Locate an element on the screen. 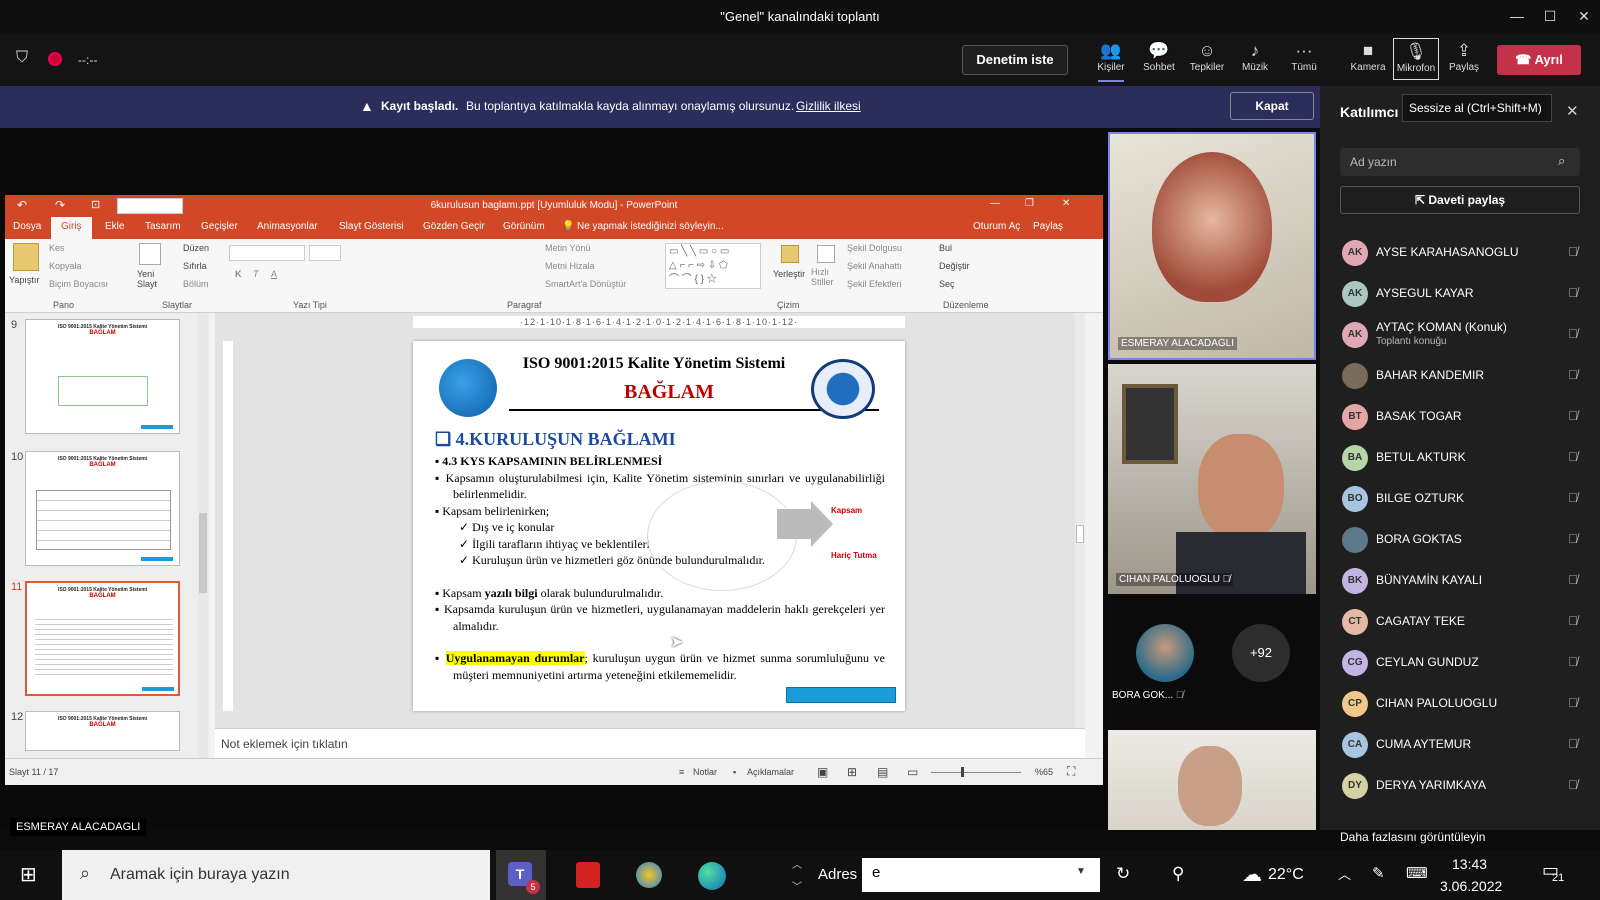 Image resolution: width=1600 pixels, height=900 pixels. quick-styles-icon is located at coordinates (826, 254).